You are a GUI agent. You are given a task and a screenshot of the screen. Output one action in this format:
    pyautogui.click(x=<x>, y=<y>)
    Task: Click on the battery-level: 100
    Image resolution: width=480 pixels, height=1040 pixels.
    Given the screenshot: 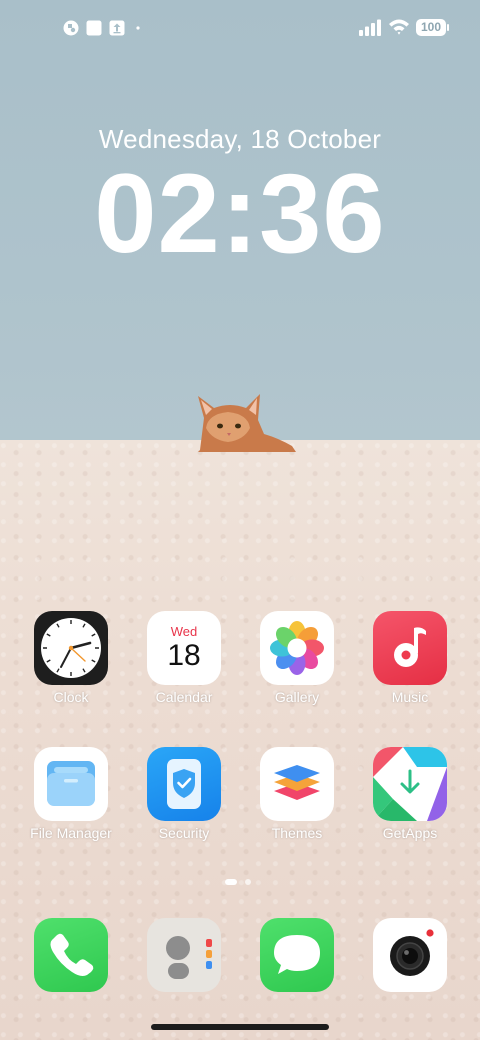 What is the action you would take?
    pyautogui.click(x=431, y=27)
    